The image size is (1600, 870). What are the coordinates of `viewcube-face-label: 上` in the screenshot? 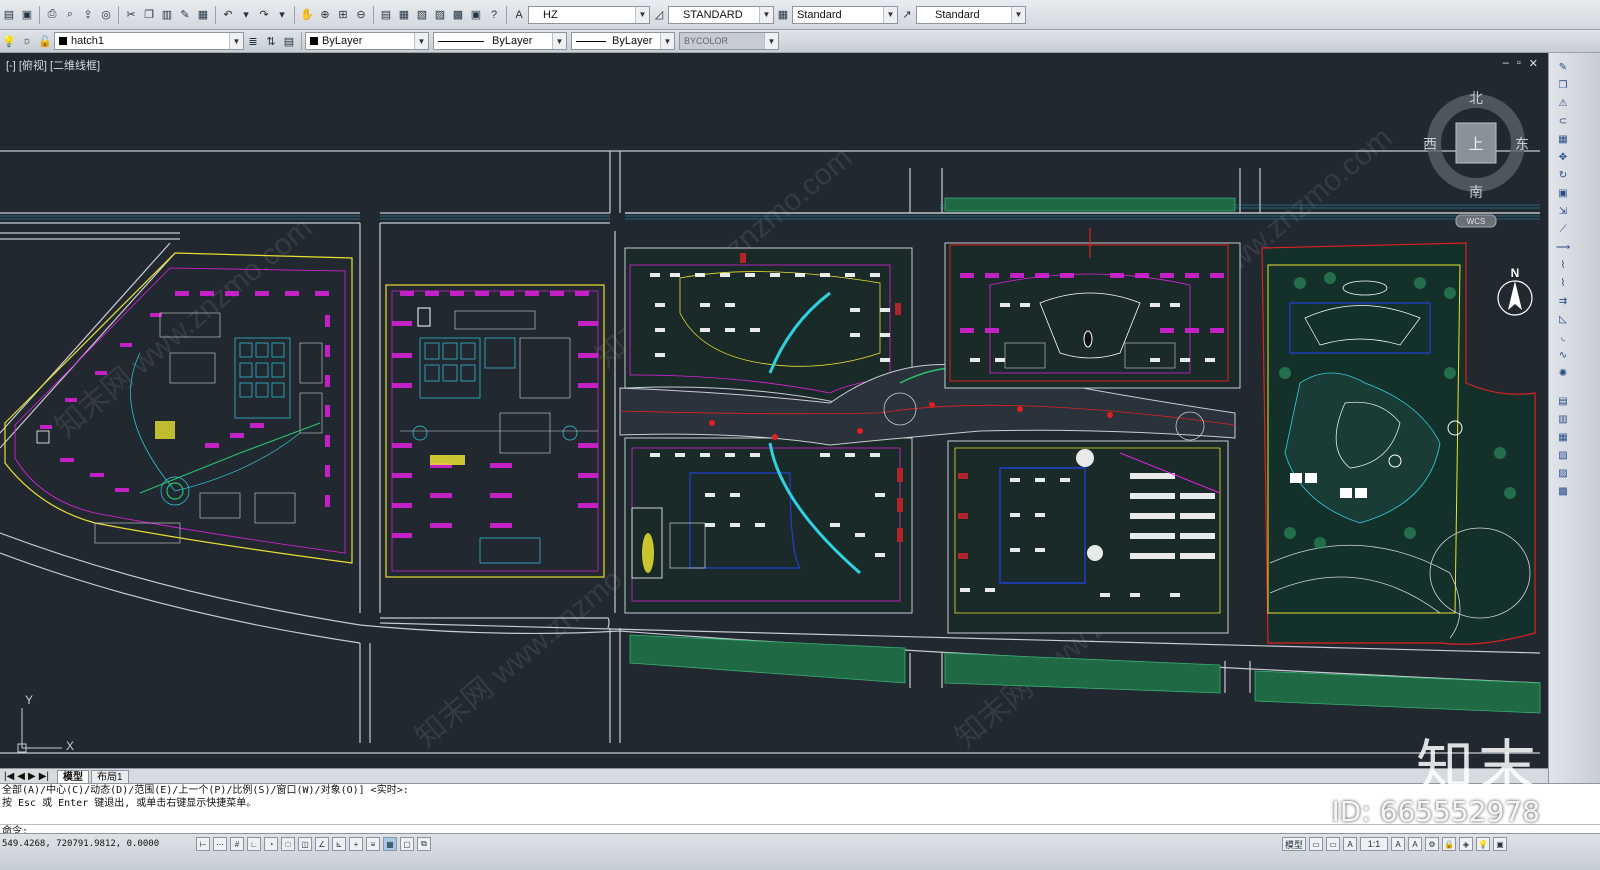 It's located at (1475, 144).